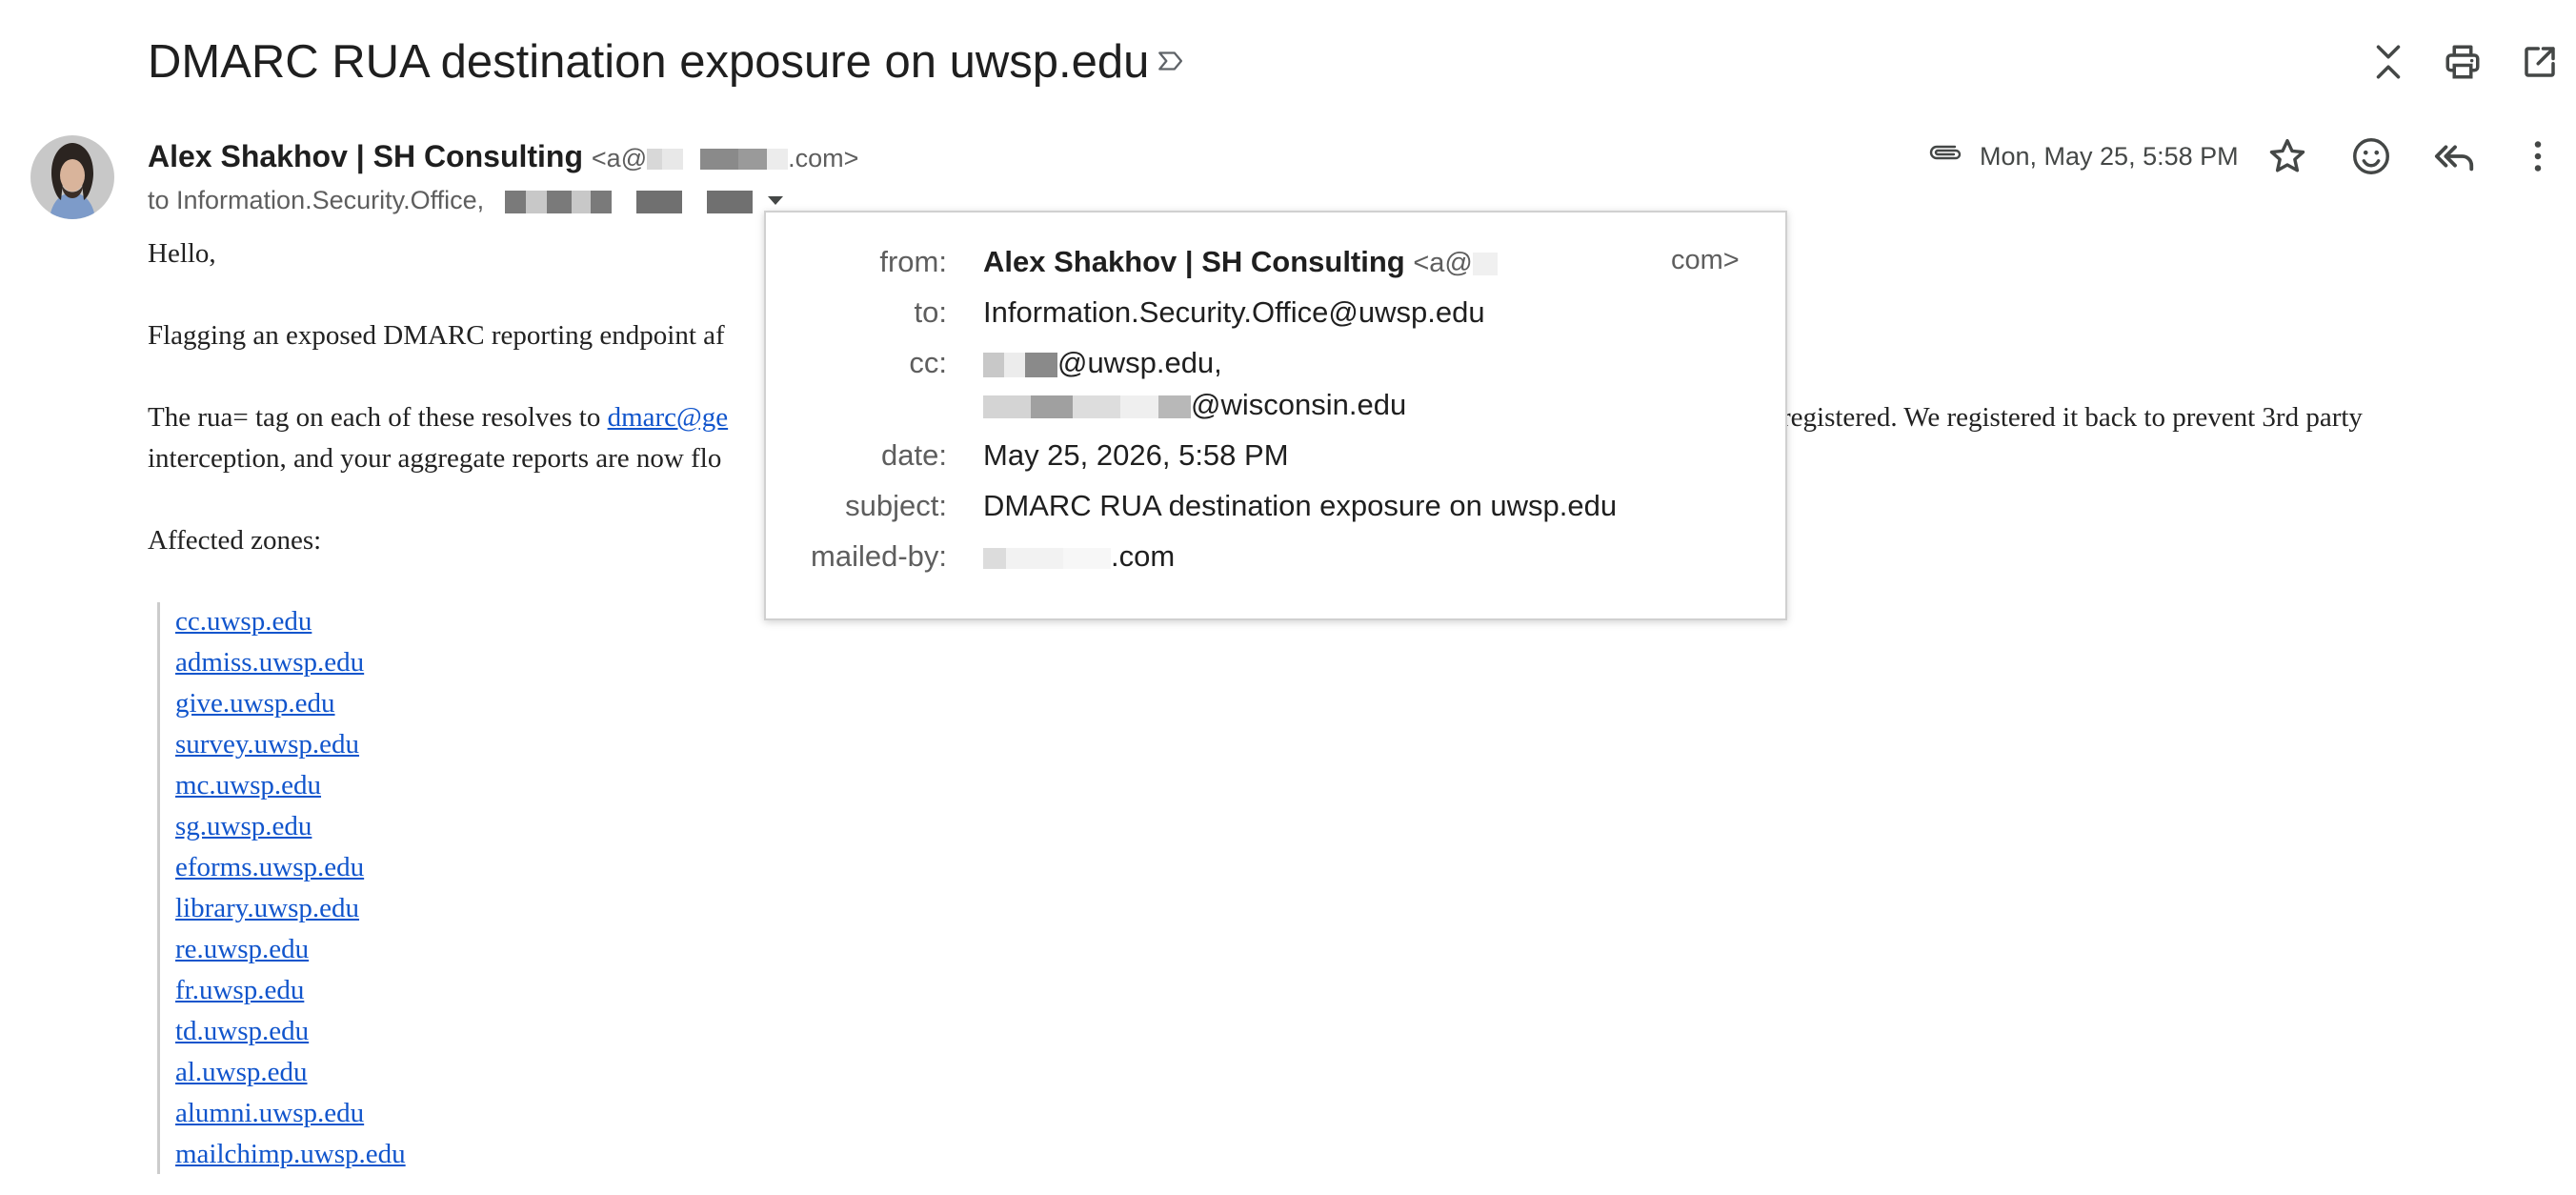  I want to click on attachment-icon, so click(1945, 152).